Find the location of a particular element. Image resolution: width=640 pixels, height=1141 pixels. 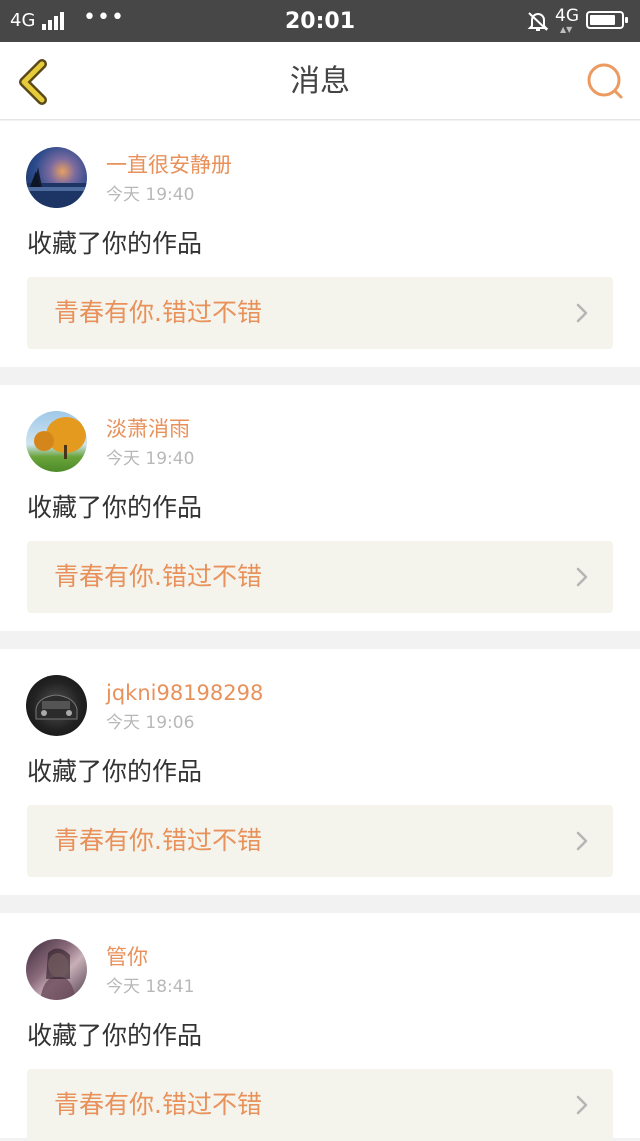

username-link: 管你 is located at coordinates (127, 957).